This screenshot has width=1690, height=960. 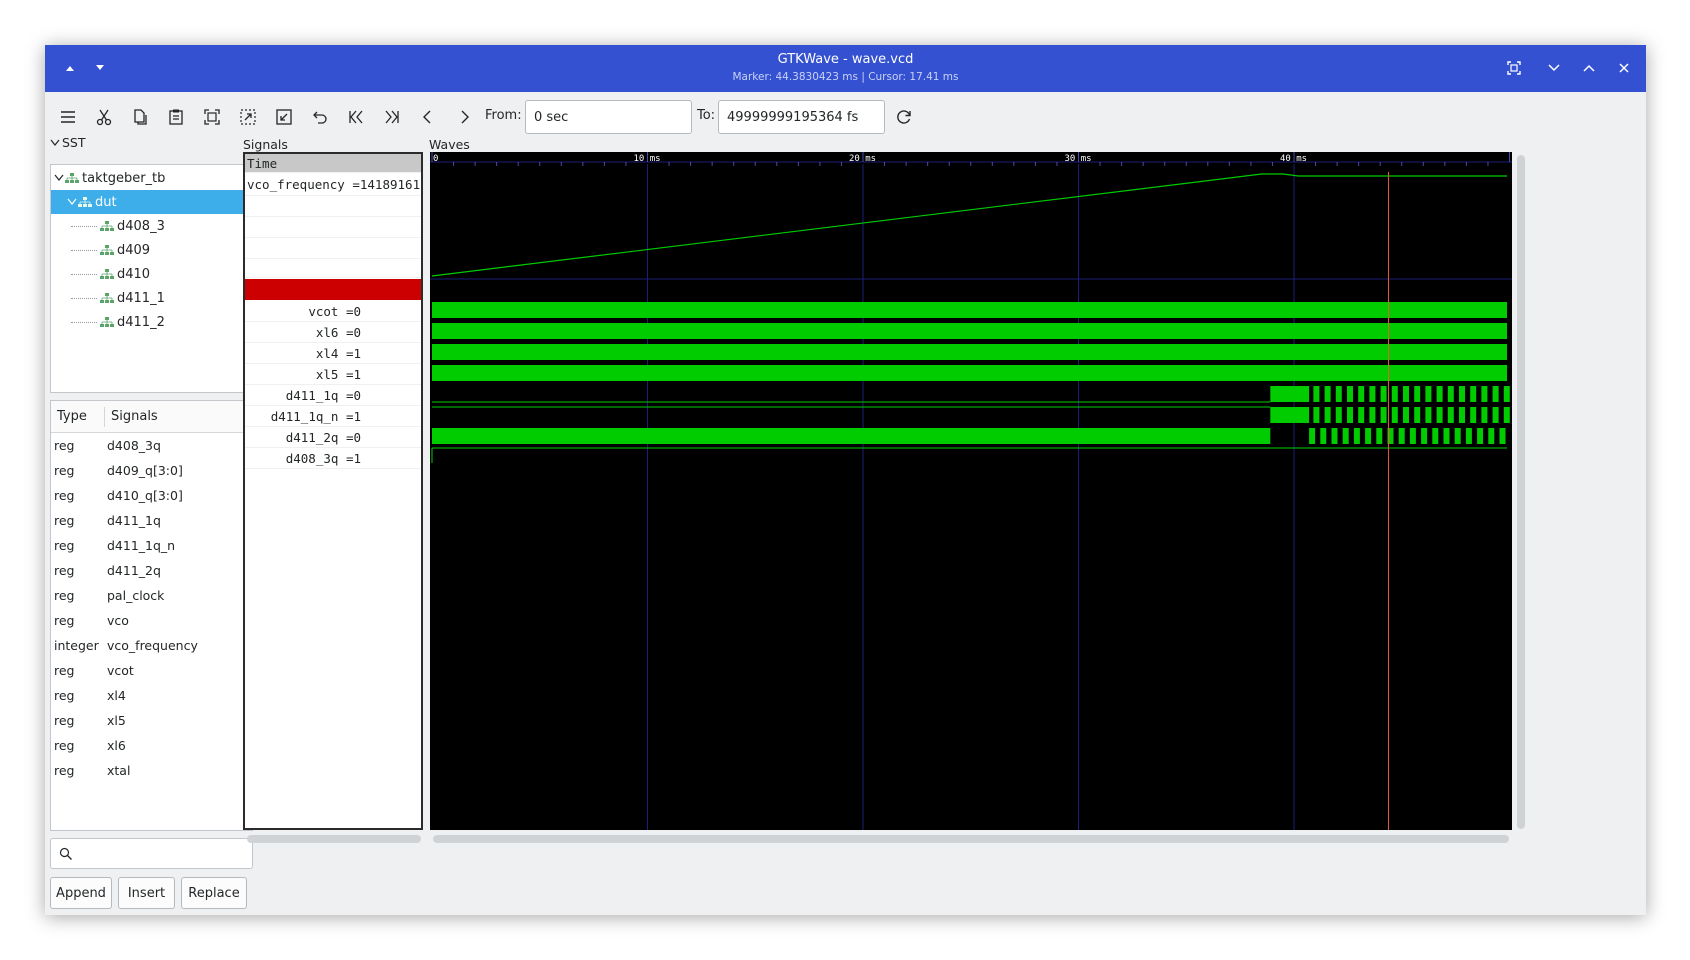 I want to click on minimize-button, so click(x=1554, y=68).